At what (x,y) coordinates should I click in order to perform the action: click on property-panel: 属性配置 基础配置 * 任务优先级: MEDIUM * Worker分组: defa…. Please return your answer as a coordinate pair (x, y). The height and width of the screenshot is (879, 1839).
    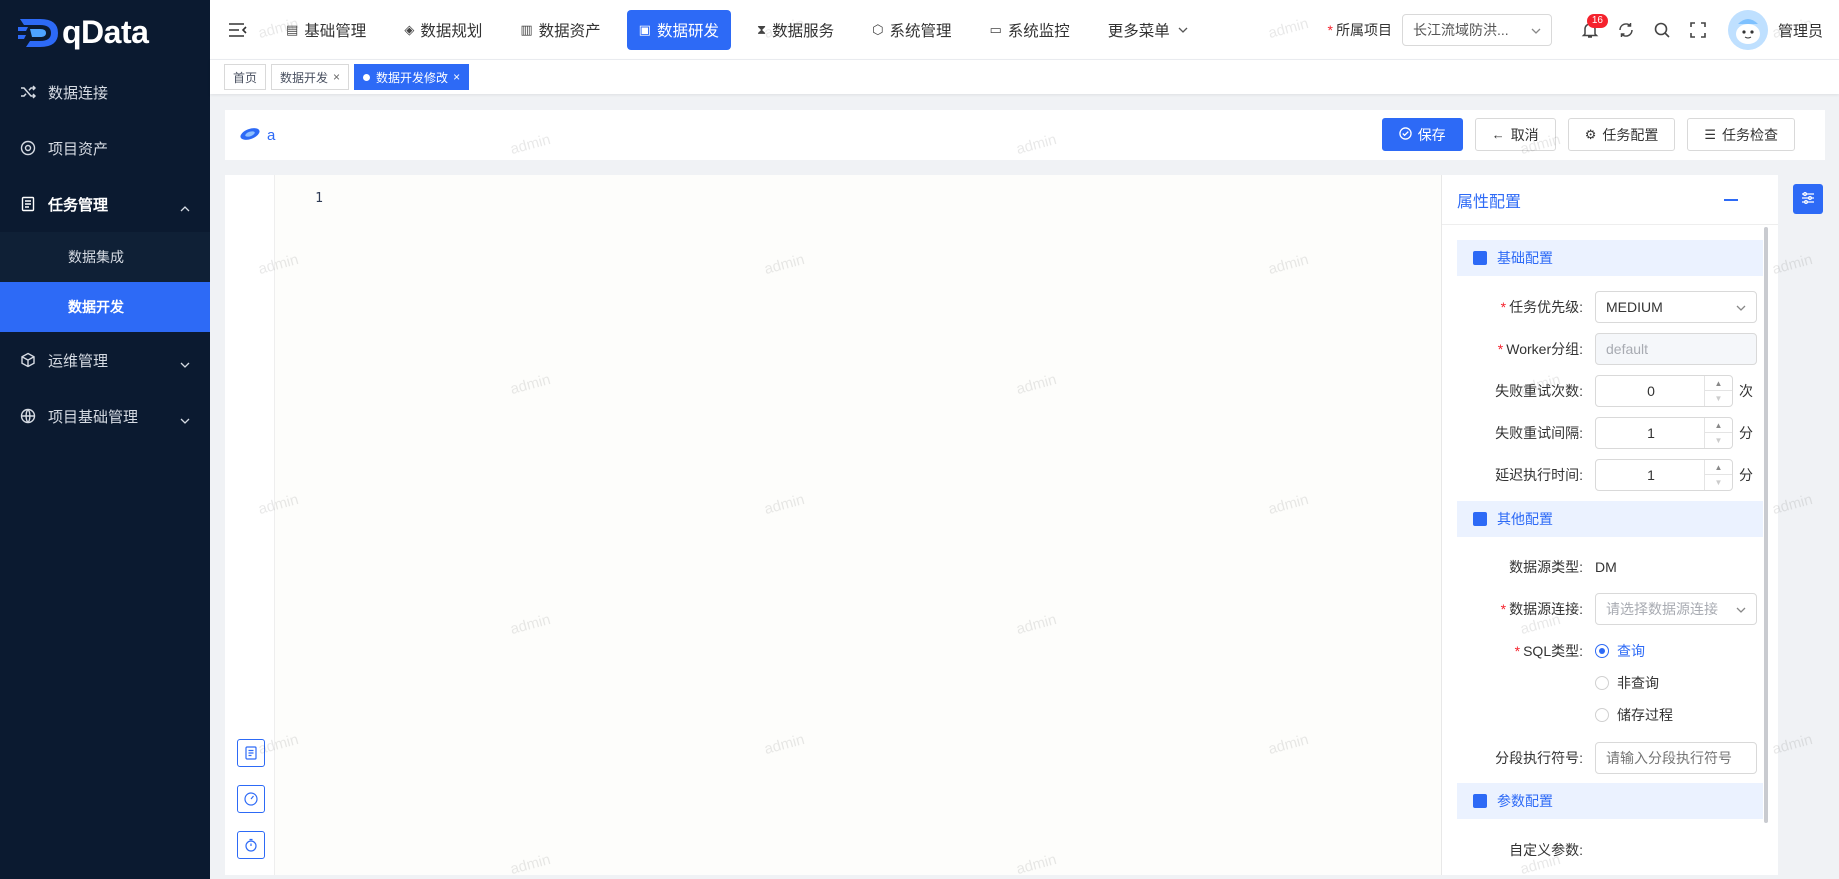
    Looking at the image, I should click on (1609, 525).